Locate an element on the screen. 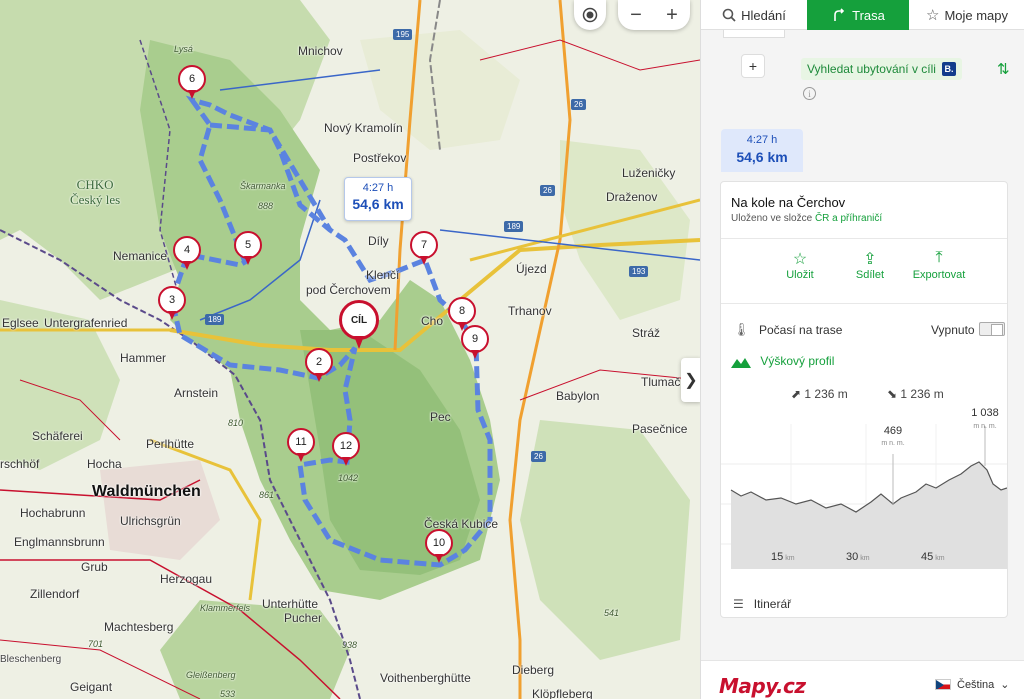 The width and height of the screenshot is (1024, 699). place-skarmanka: Škarmanka is located at coordinates (263, 186).